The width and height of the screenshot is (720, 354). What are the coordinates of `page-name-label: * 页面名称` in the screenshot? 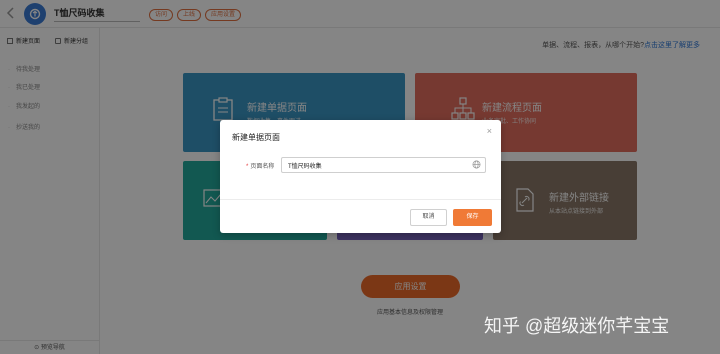 It's located at (260, 167).